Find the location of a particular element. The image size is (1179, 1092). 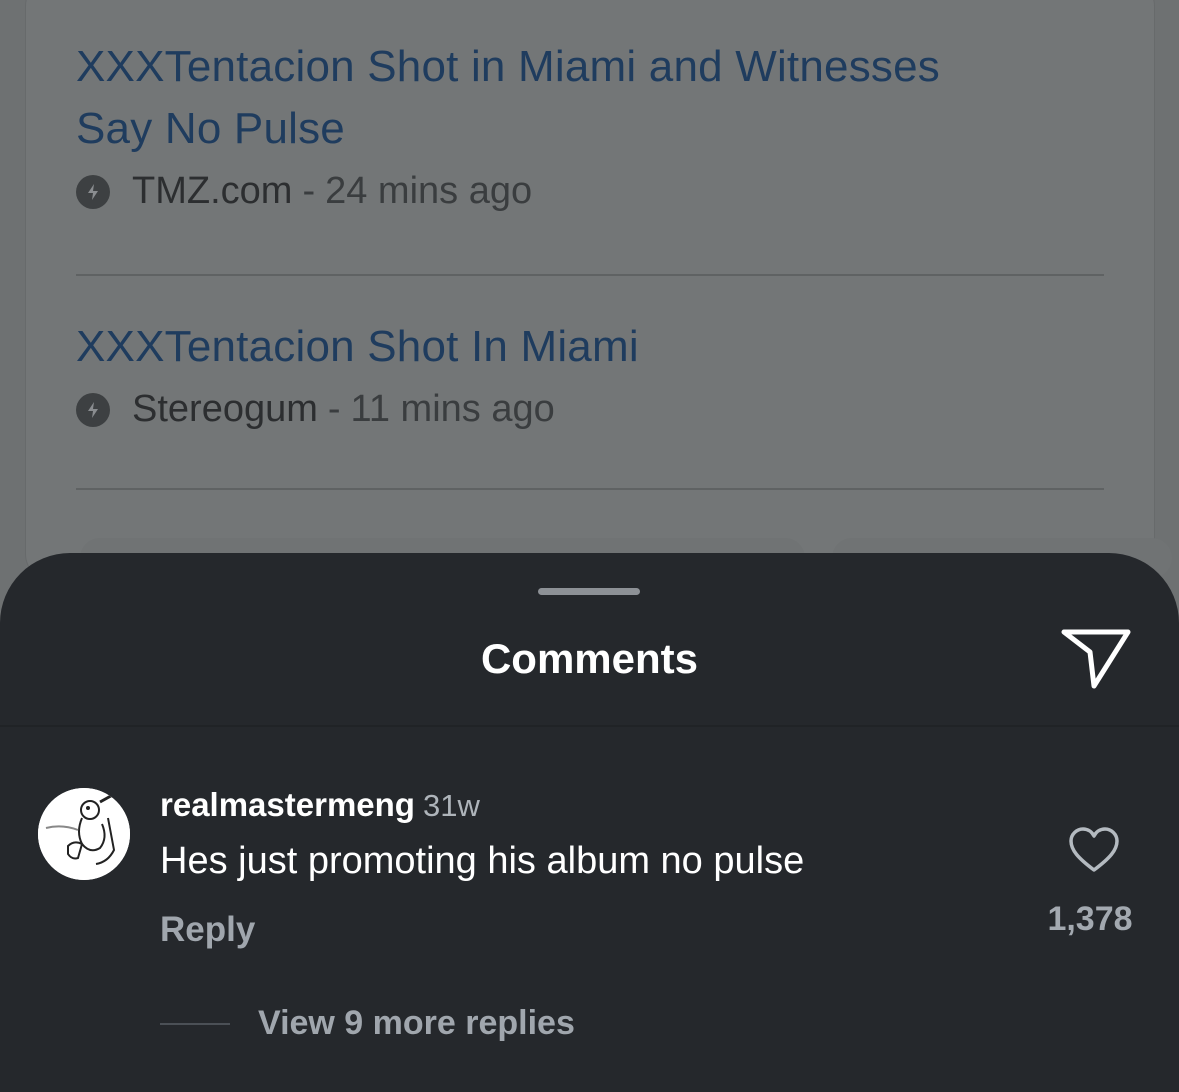

news-source: Stereogum is located at coordinates (225, 409).